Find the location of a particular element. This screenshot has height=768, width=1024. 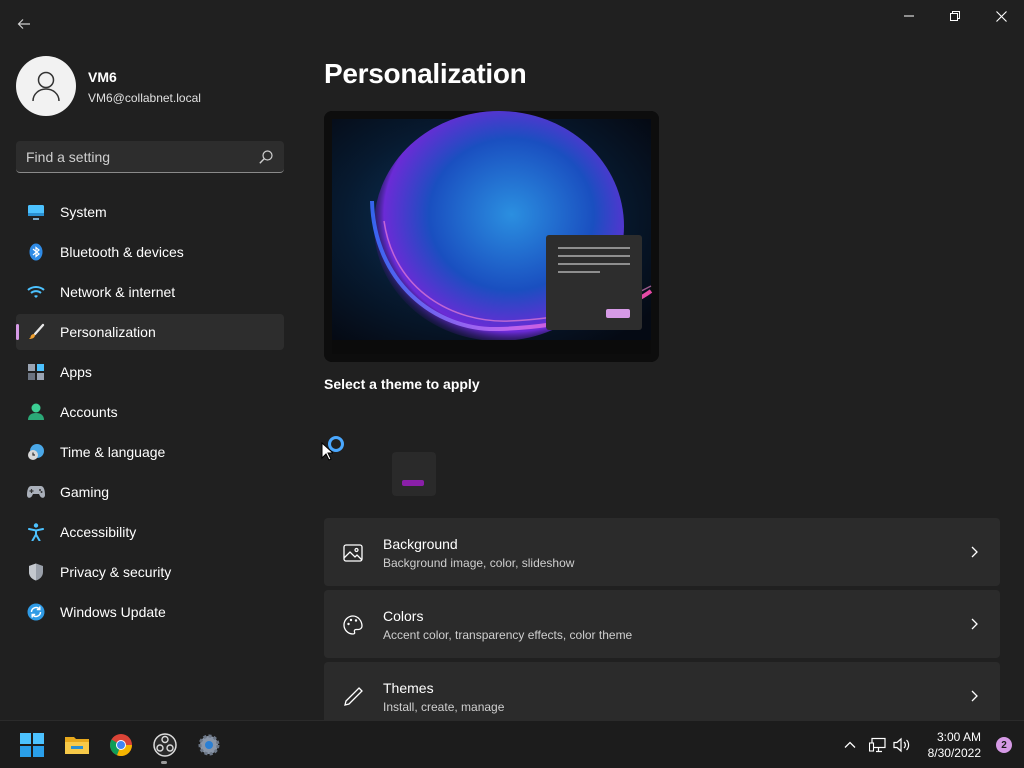

sidebar-item-time-language: Time & language is located at coordinates (150, 452).